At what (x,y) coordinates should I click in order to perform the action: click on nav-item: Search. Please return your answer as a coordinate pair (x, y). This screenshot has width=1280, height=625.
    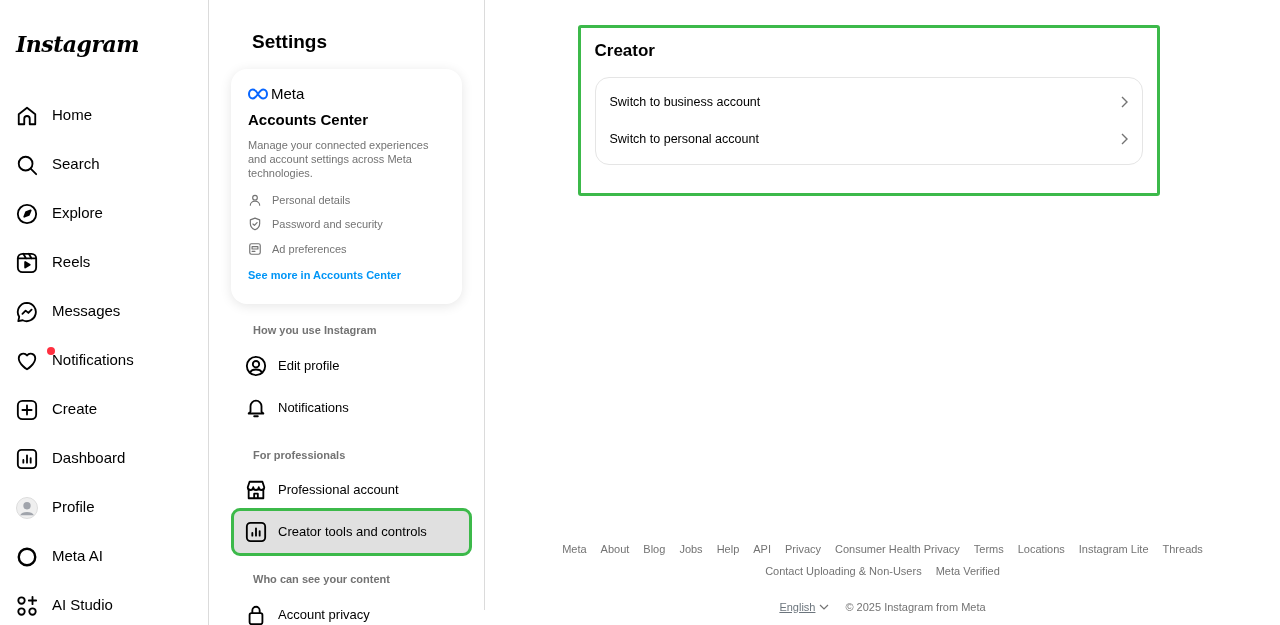
    Looking at the image, I should click on (106, 164).